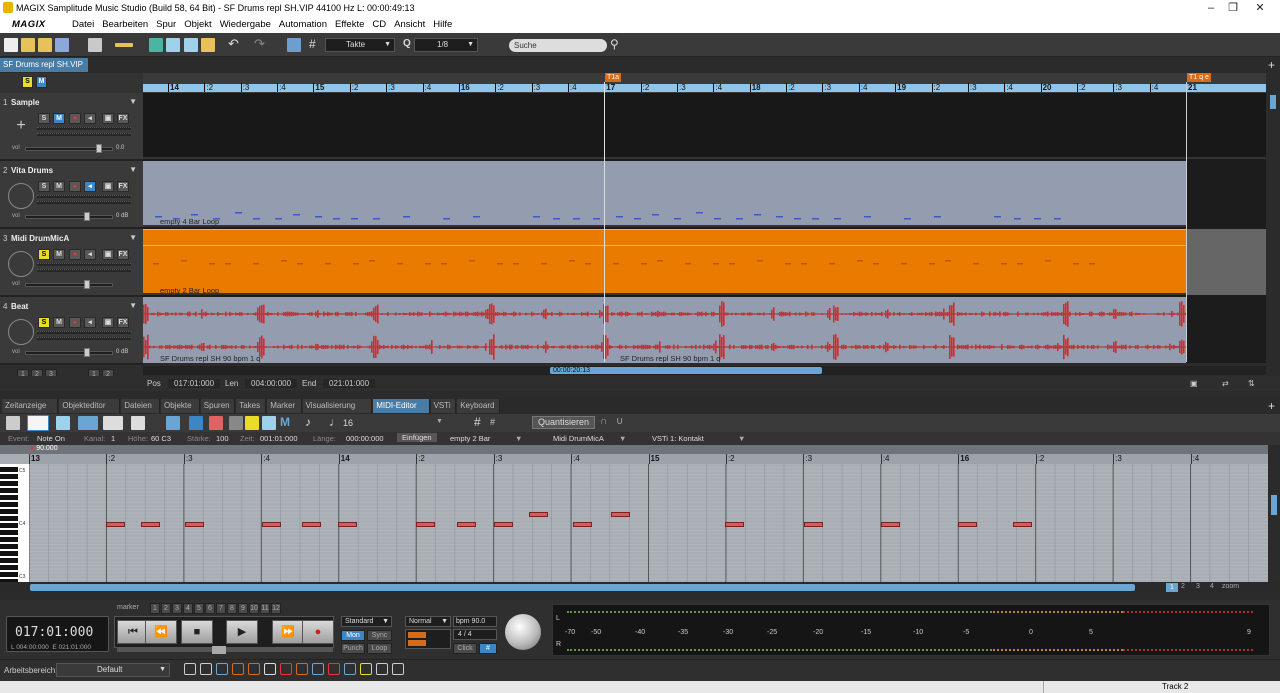  I want to click on align-icon, so click(191, 45).